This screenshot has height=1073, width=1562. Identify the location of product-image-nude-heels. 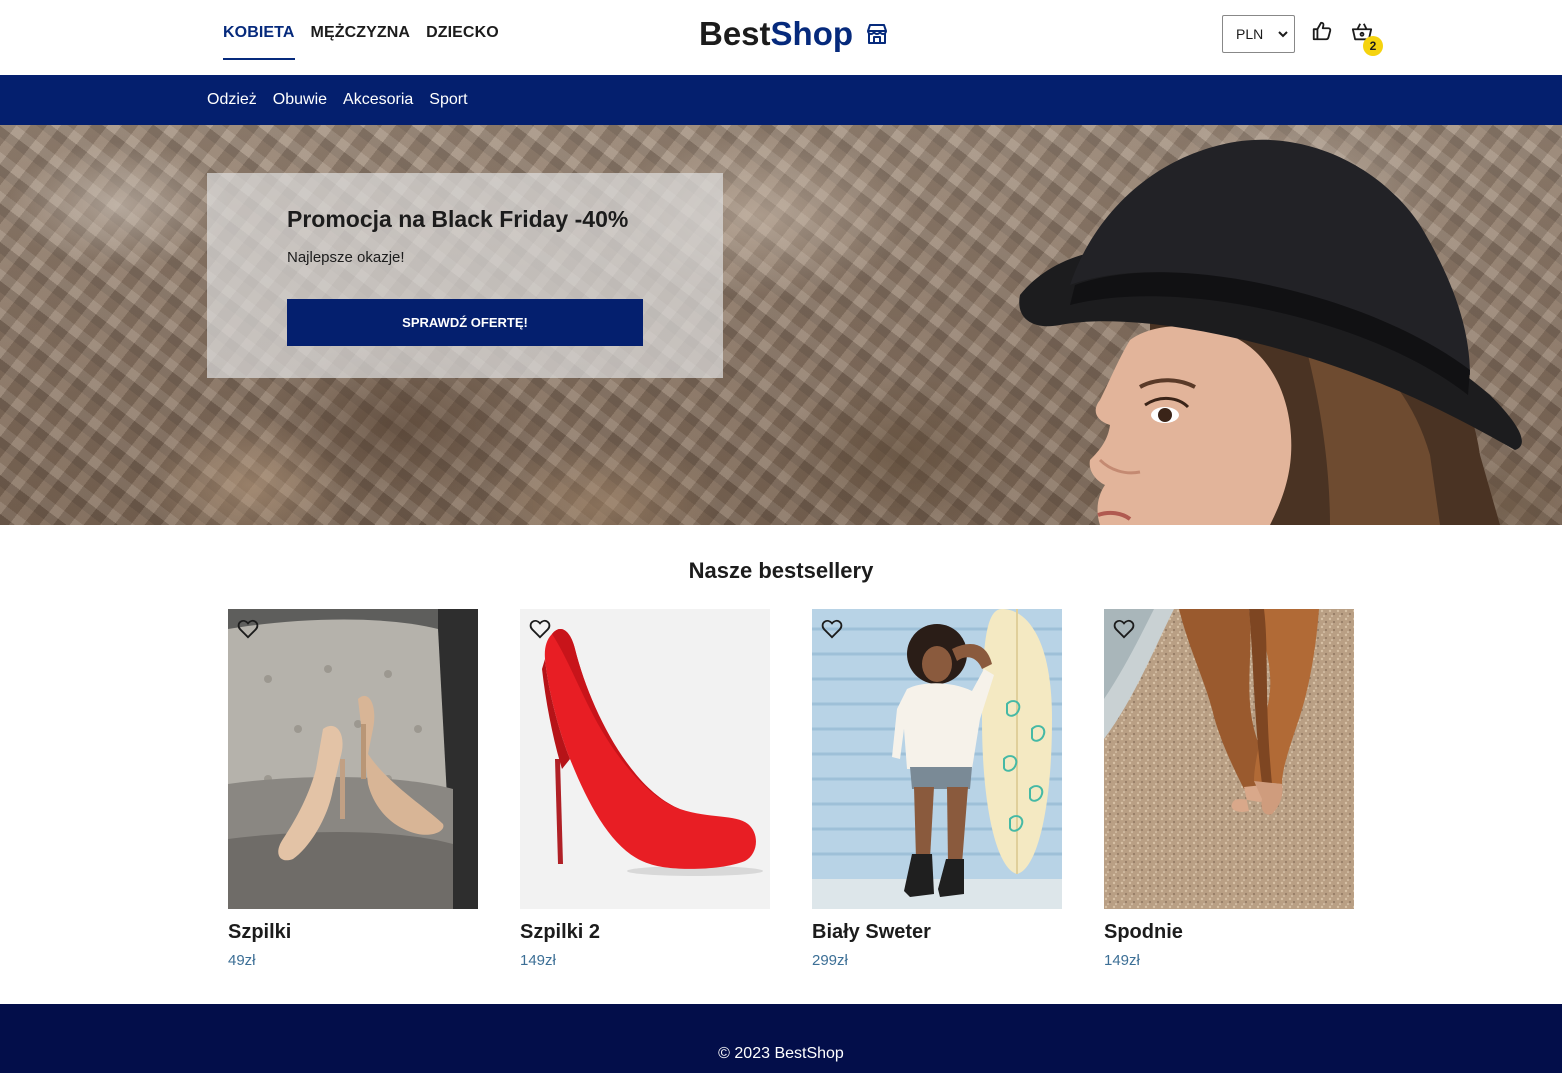
(353, 759).